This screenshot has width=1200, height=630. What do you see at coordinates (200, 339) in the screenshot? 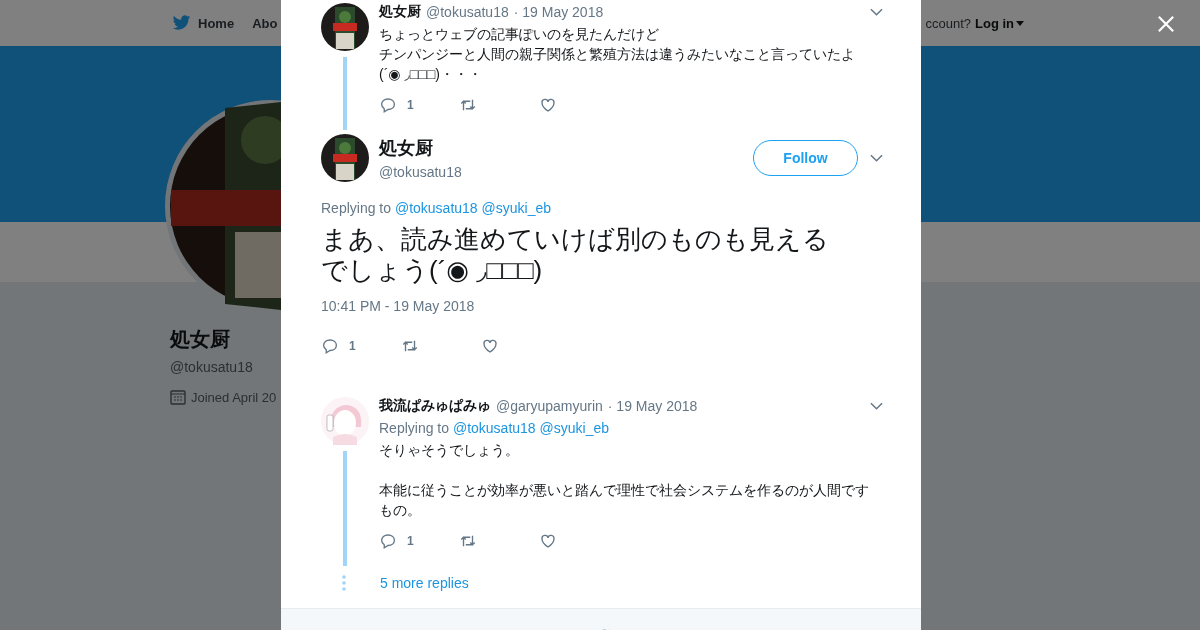
I see `profile-name: 処女厨` at bounding box center [200, 339].